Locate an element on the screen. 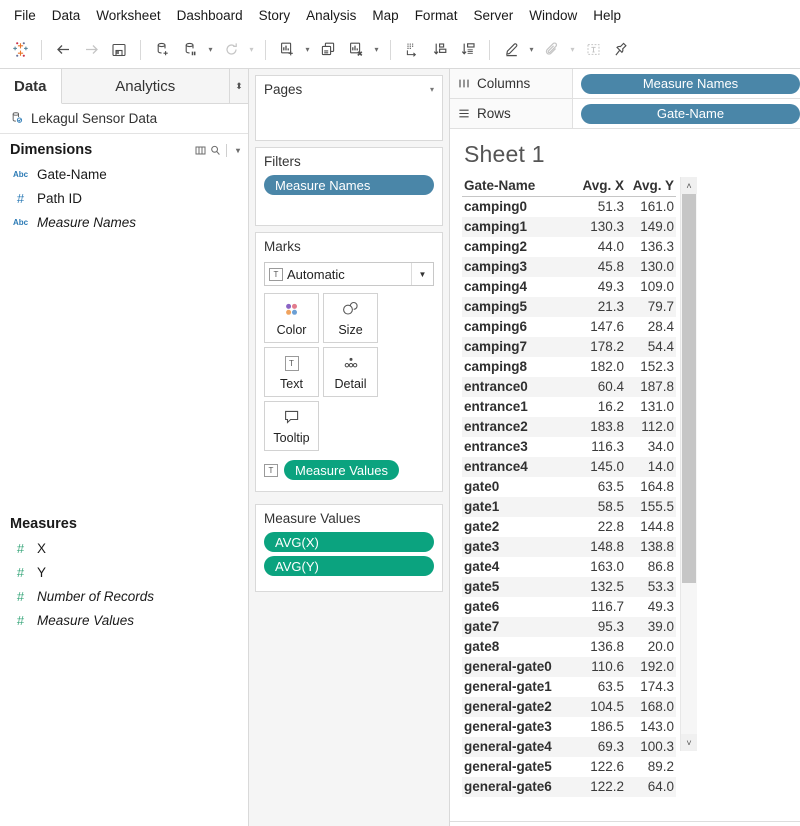 The image size is (800, 826). measure-values-drop-zone: AVG(X) AVG(Y) is located at coordinates (349, 558).